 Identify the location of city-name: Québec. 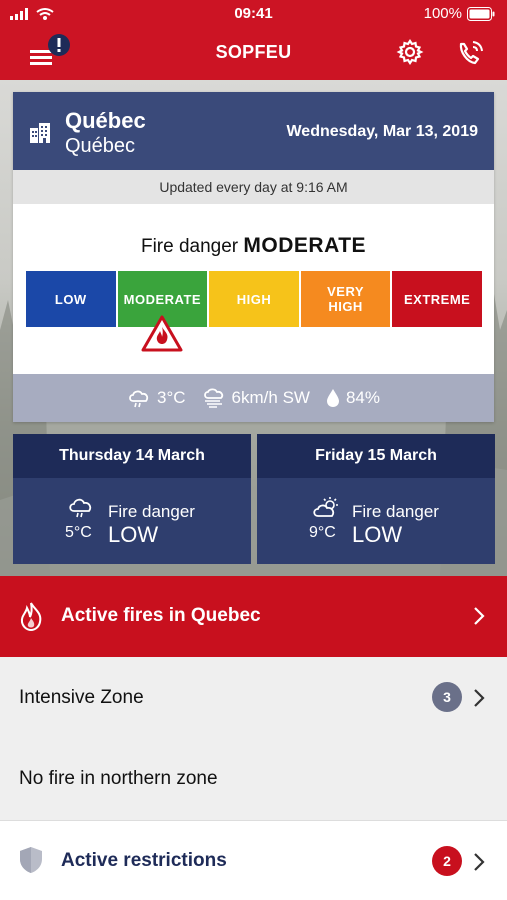
(105, 120).